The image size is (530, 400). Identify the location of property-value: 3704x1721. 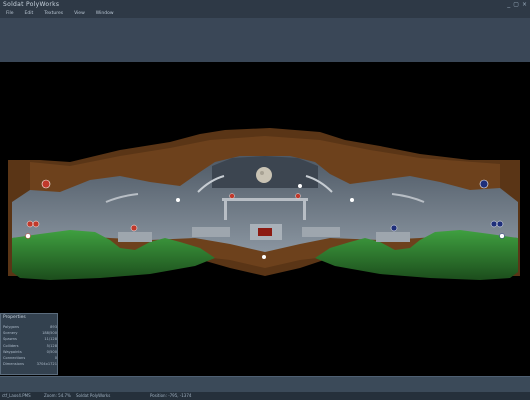
(46, 364).